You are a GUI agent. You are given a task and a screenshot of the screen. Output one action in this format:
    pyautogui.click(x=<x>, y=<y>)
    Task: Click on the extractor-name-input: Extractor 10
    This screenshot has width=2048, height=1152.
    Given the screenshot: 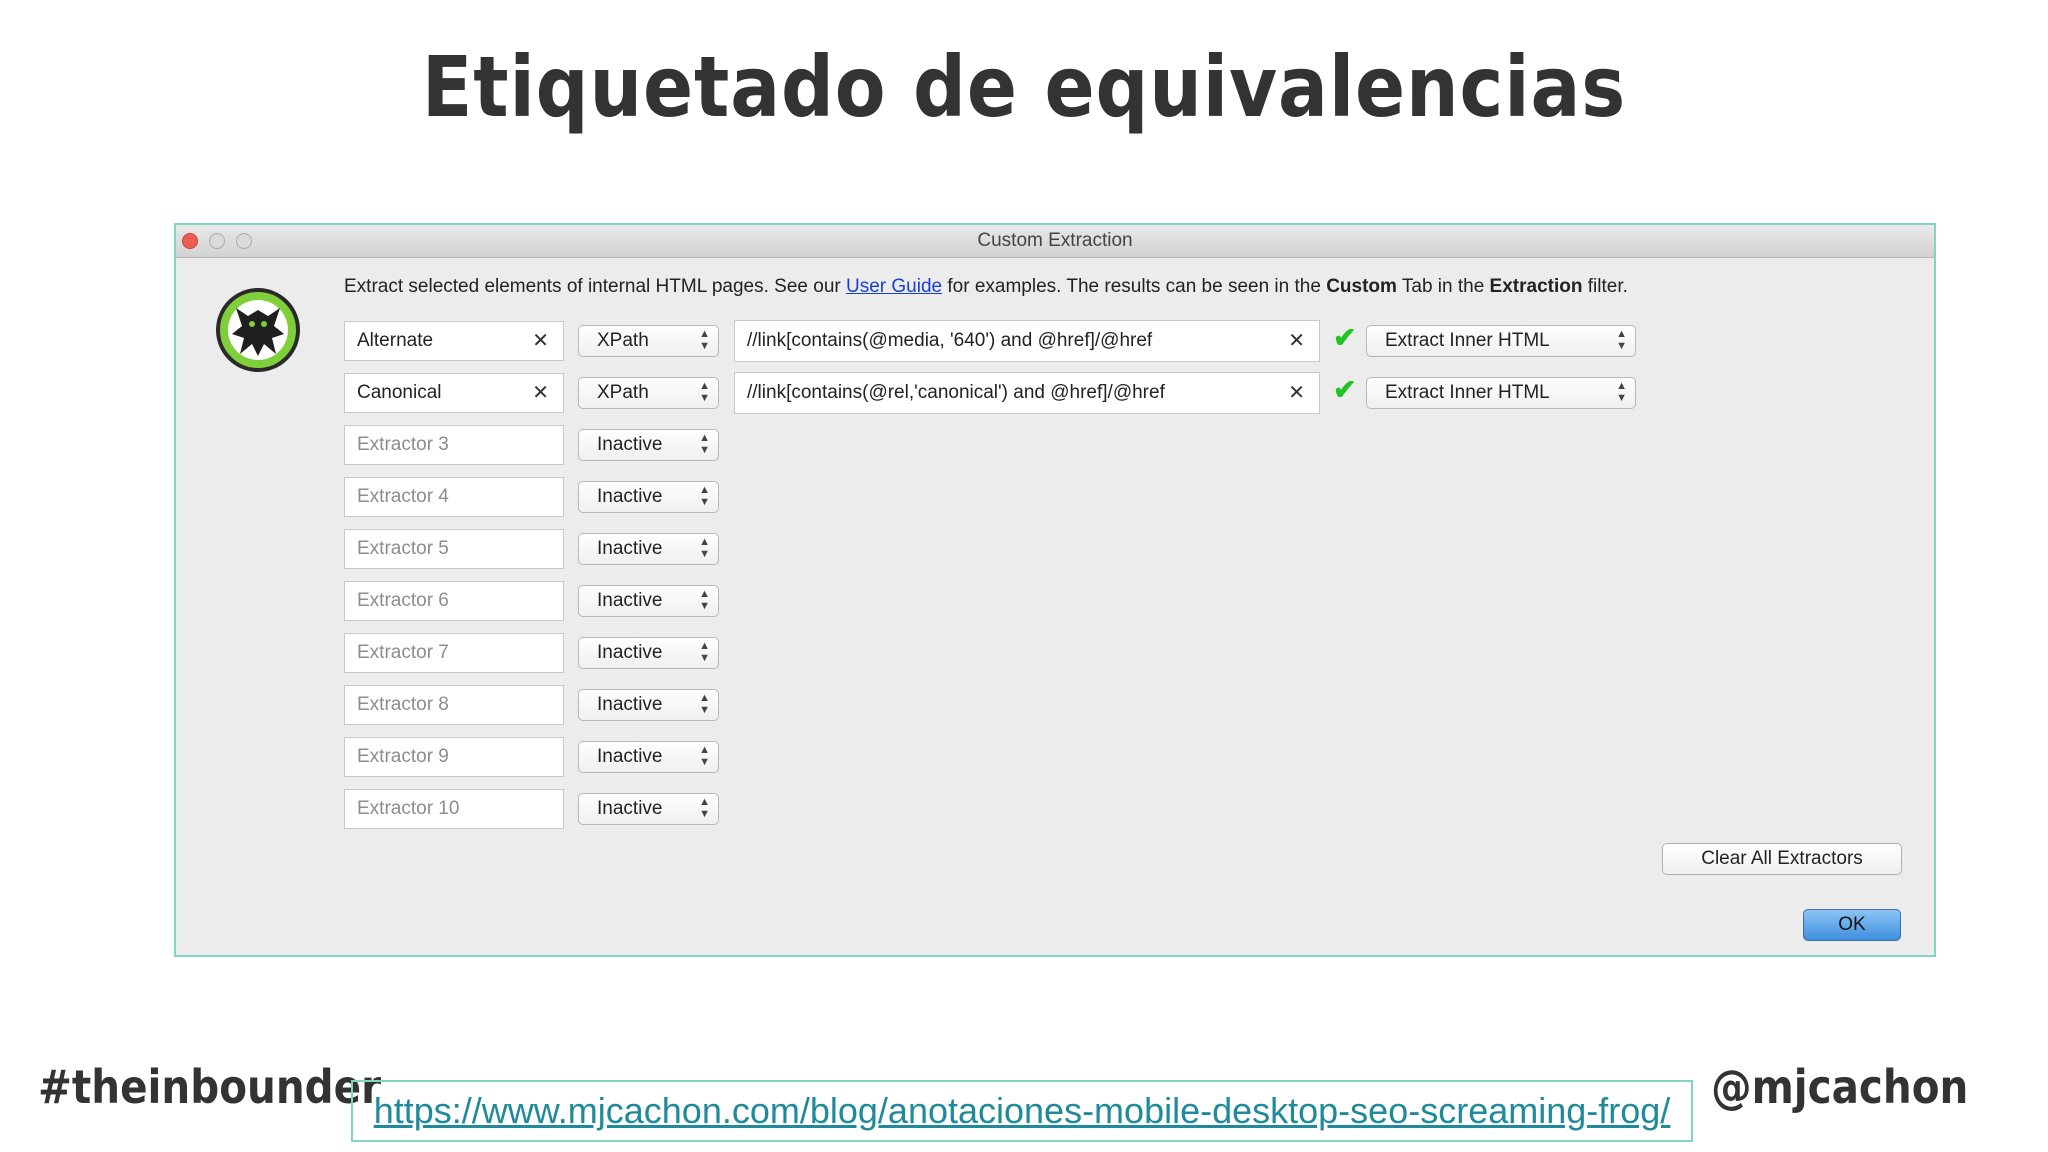 What is the action you would take?
    pyautogui.click(x=454, y=809)
    